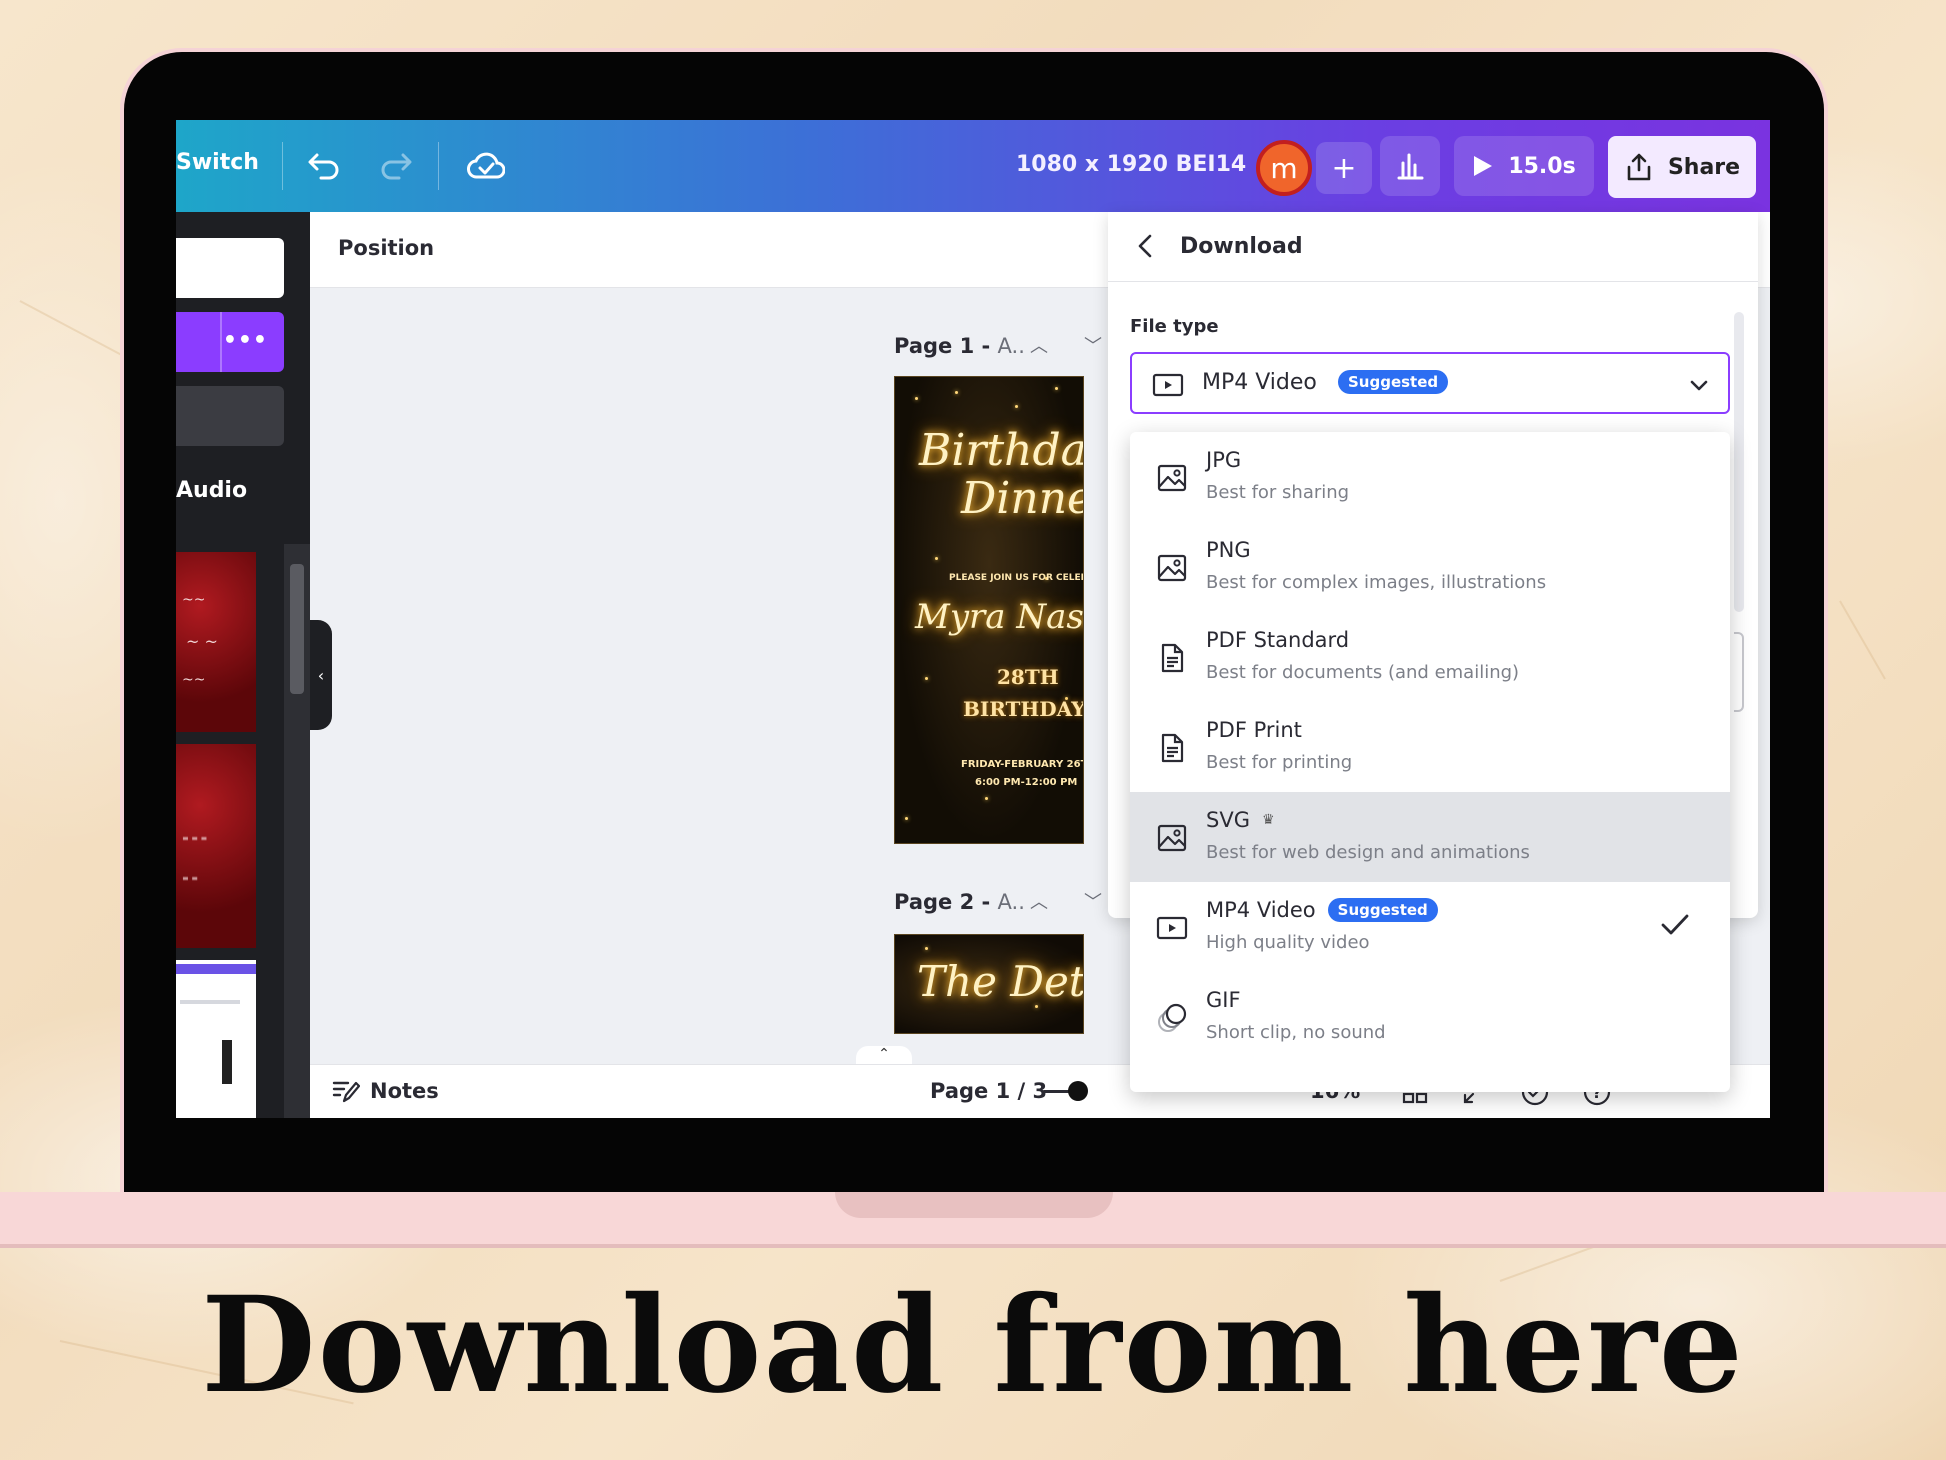 The image size is (1946, 1460). I want to click on option-name: GIF, so click(1223, 1000).